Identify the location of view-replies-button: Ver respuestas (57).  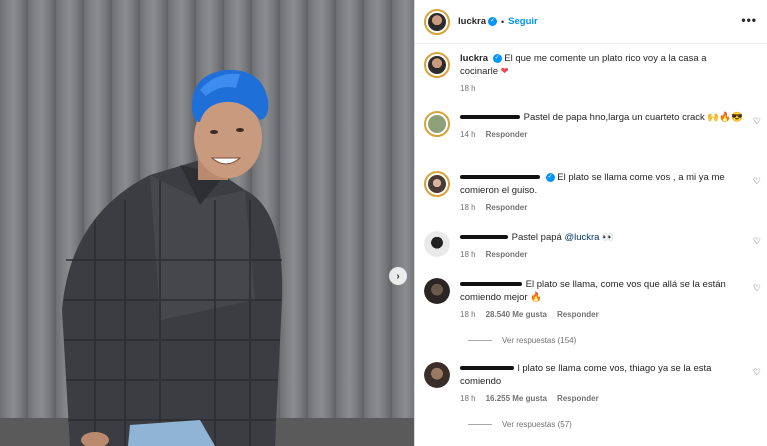
(520, 424).